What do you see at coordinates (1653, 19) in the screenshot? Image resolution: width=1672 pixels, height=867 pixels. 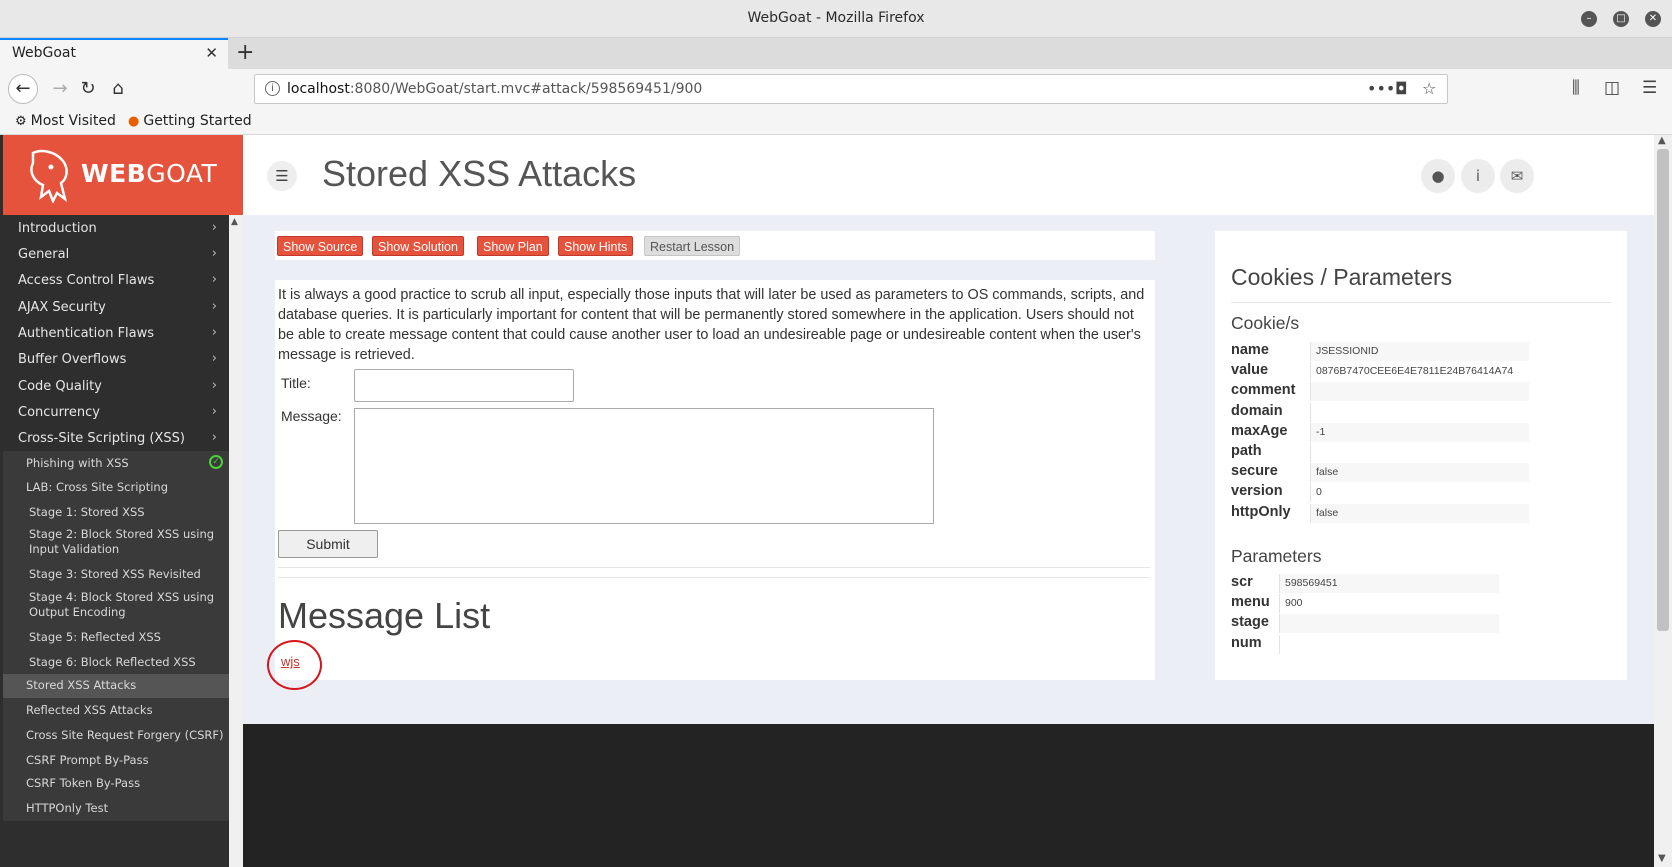 I see `close-window-icon: ✕` at bounding box center [1653, 19].